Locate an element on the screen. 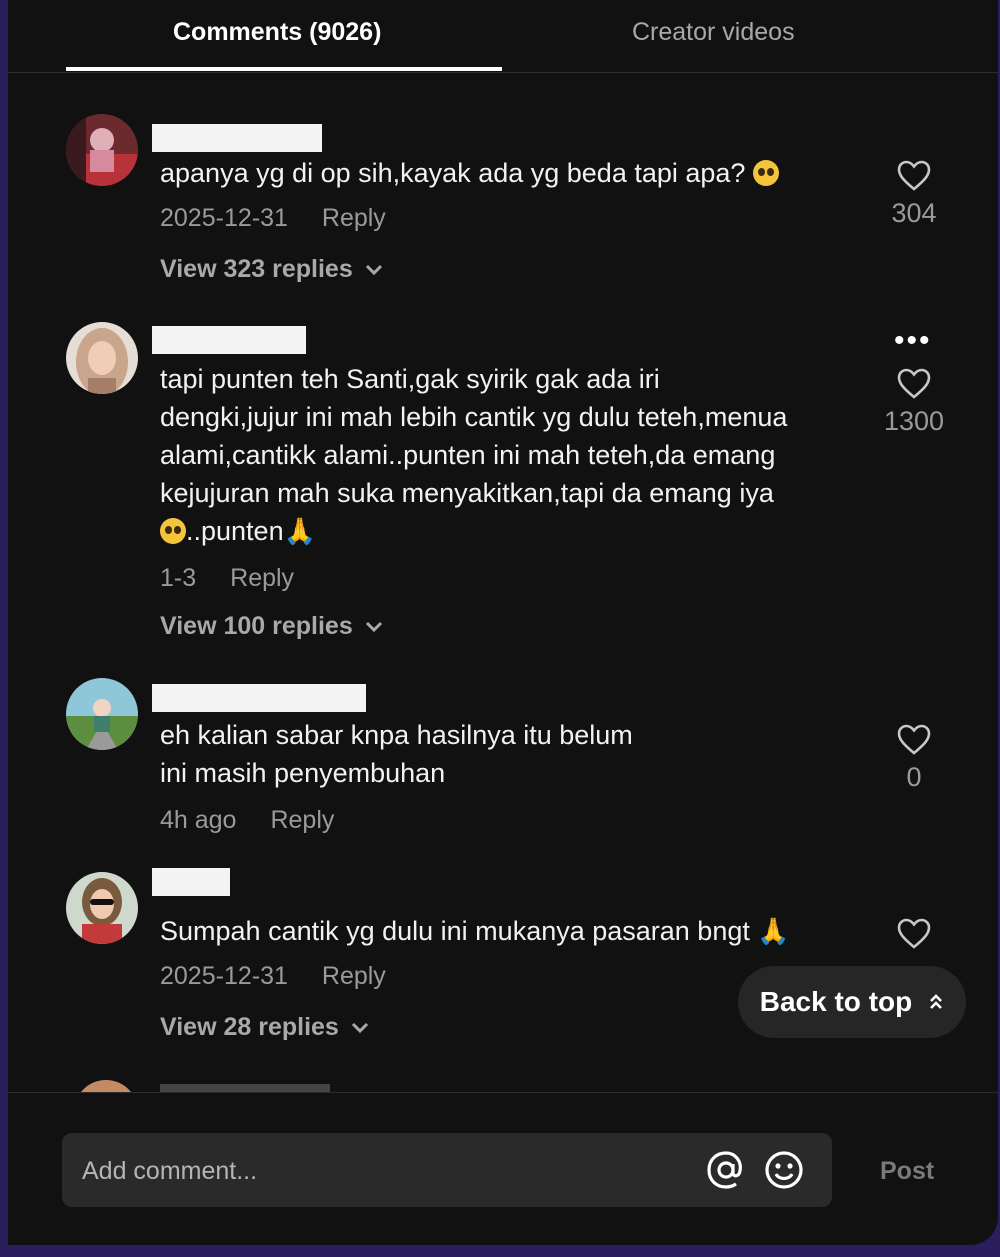 The height and width of the screenshot is (1257, 1000). active-tab-indicator is located at coordinates (284, 69).